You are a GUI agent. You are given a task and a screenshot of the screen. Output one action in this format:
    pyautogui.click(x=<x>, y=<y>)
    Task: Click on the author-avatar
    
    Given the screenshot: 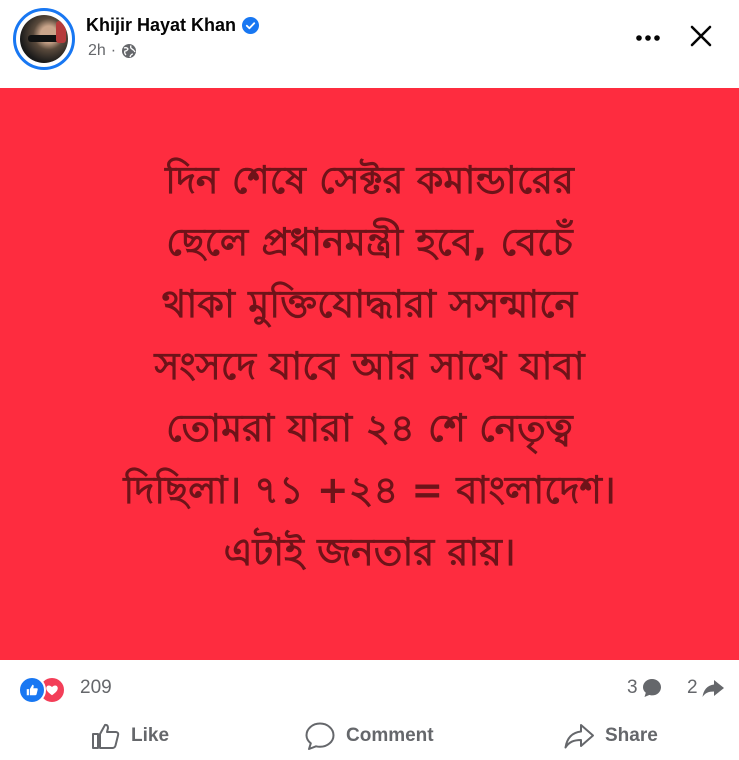 What is the action you would take?
    pyautogui.click(x=44, y=39)
    